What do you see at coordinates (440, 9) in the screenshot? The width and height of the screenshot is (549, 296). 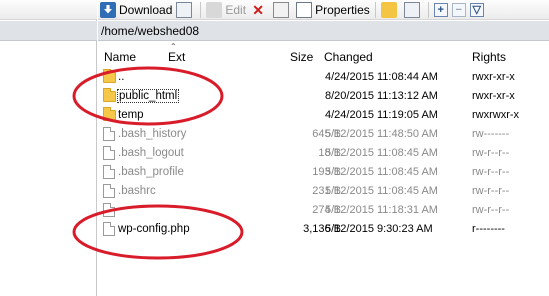 I see `select-plus-icon: +` at bounding box center [440, 9].